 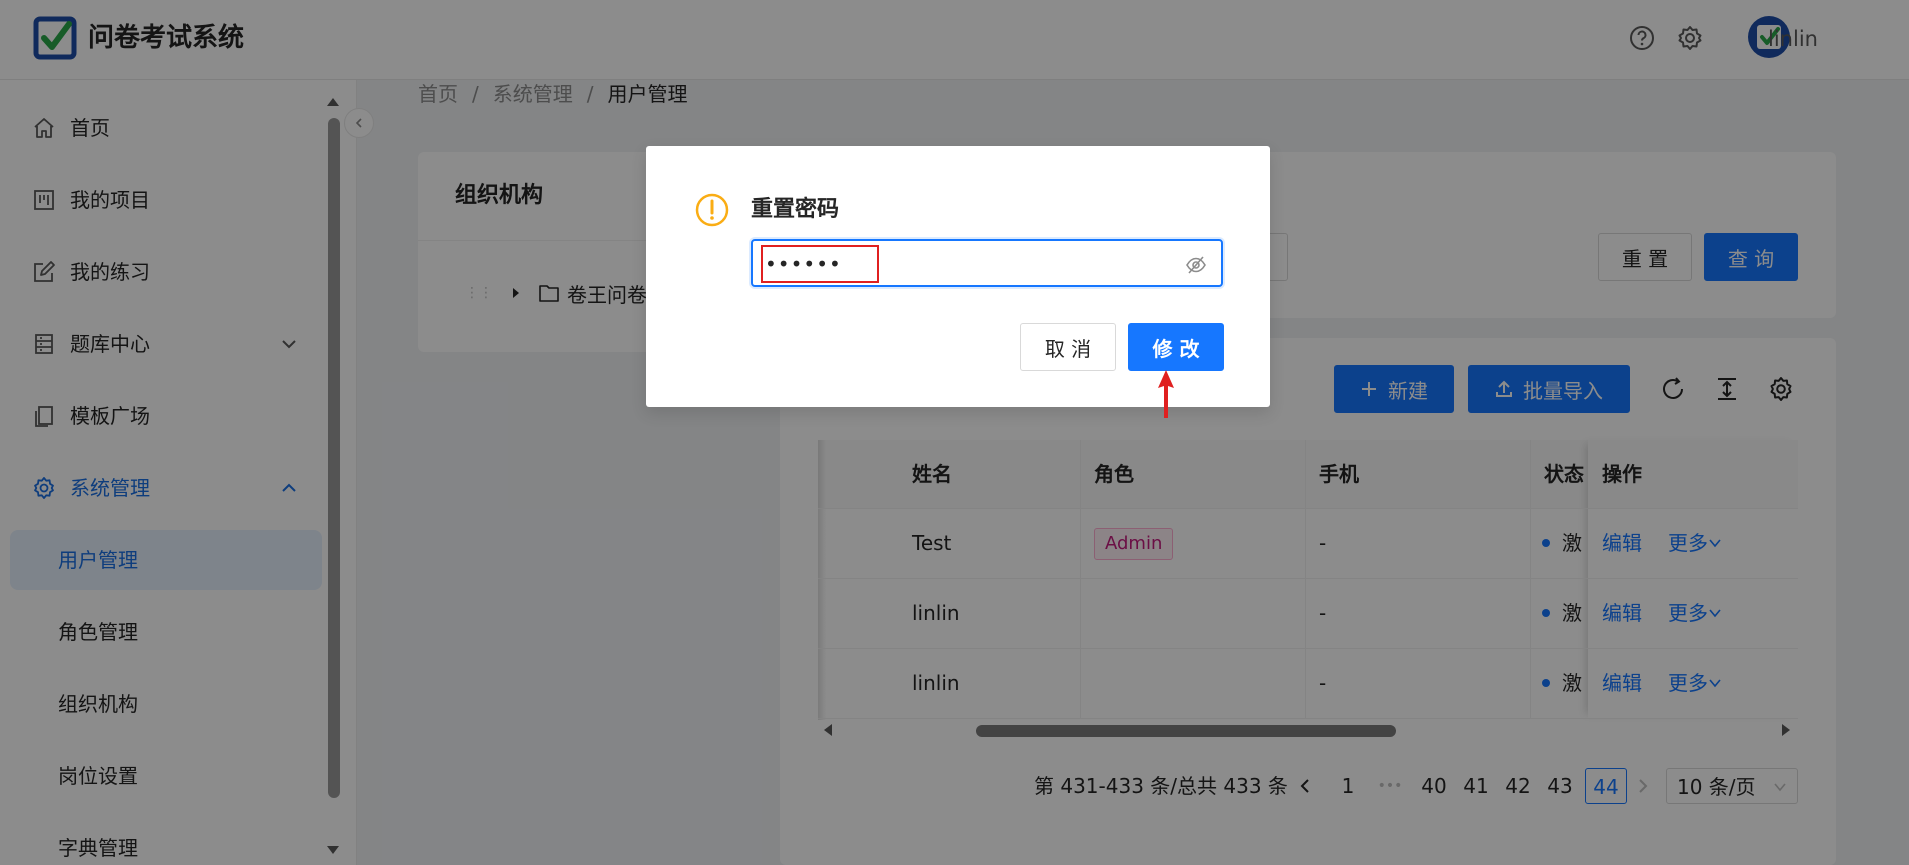 What do you see at coordinates (1176, 347) in the screenshot?
I see `confirm-modify-button: 修 改` at bounding box center [1176, 347].